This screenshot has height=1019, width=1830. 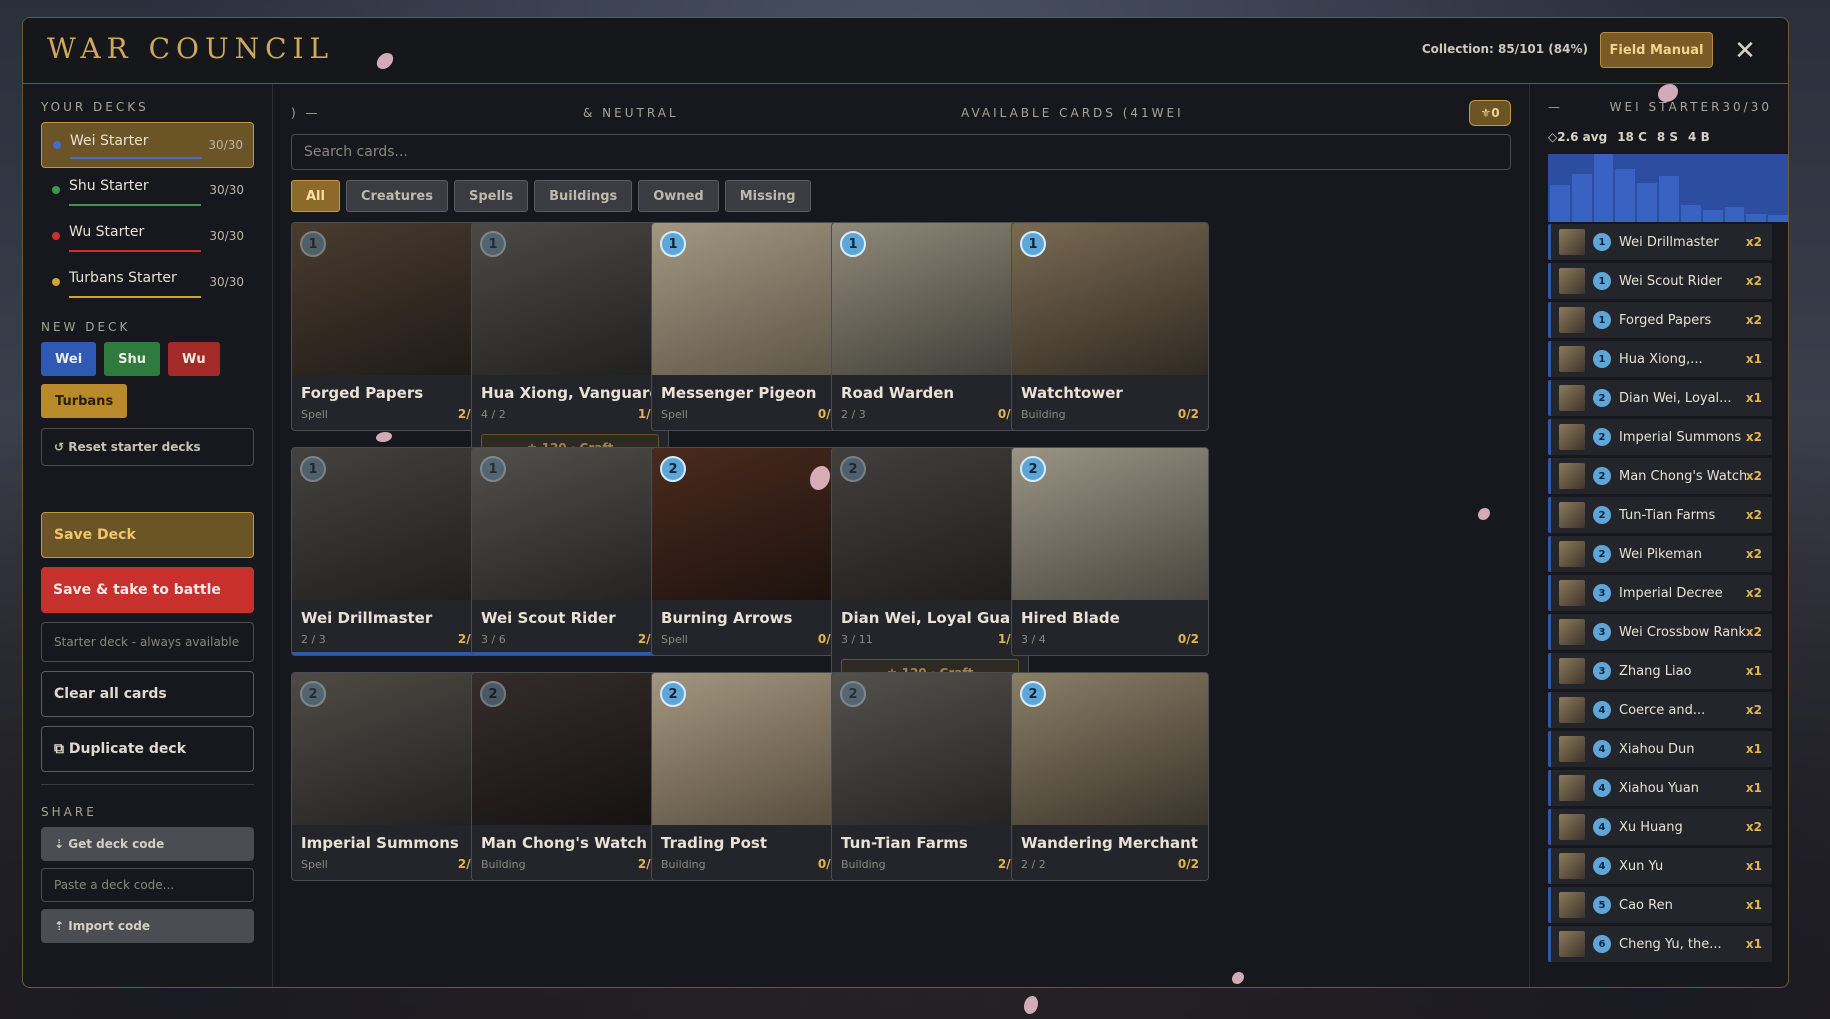 What do you see at coordinates (1660, 749) in the screenshot?
I see `deck-card-row: 4 Xiahou Dun x1` at bounding box center [1660, 749].